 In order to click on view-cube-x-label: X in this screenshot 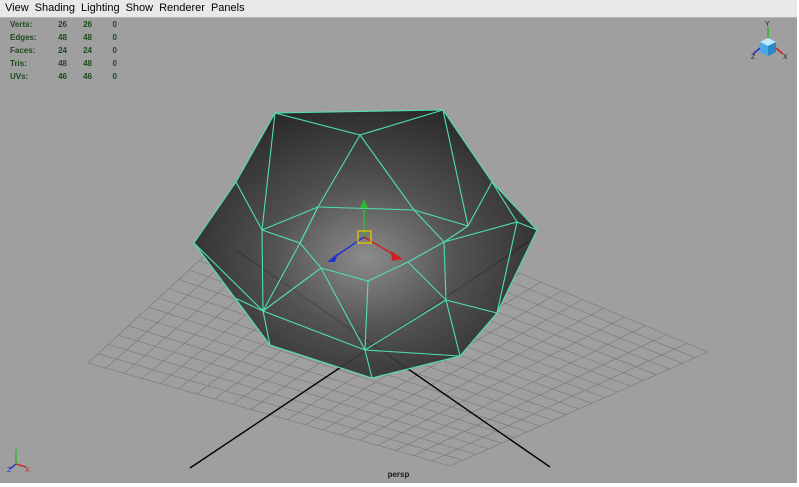, I will do `click(785, 57)`.